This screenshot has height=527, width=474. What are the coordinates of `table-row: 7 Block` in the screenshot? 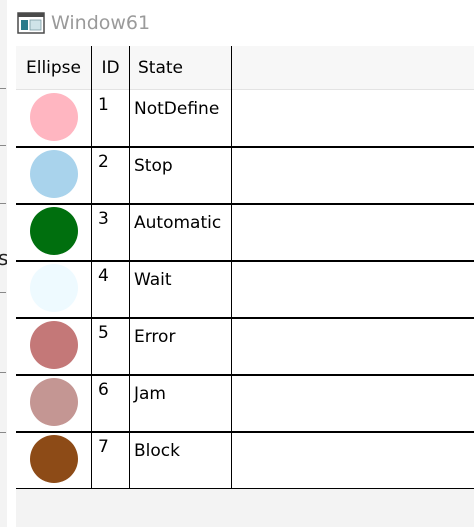 It's located at (245, 460).